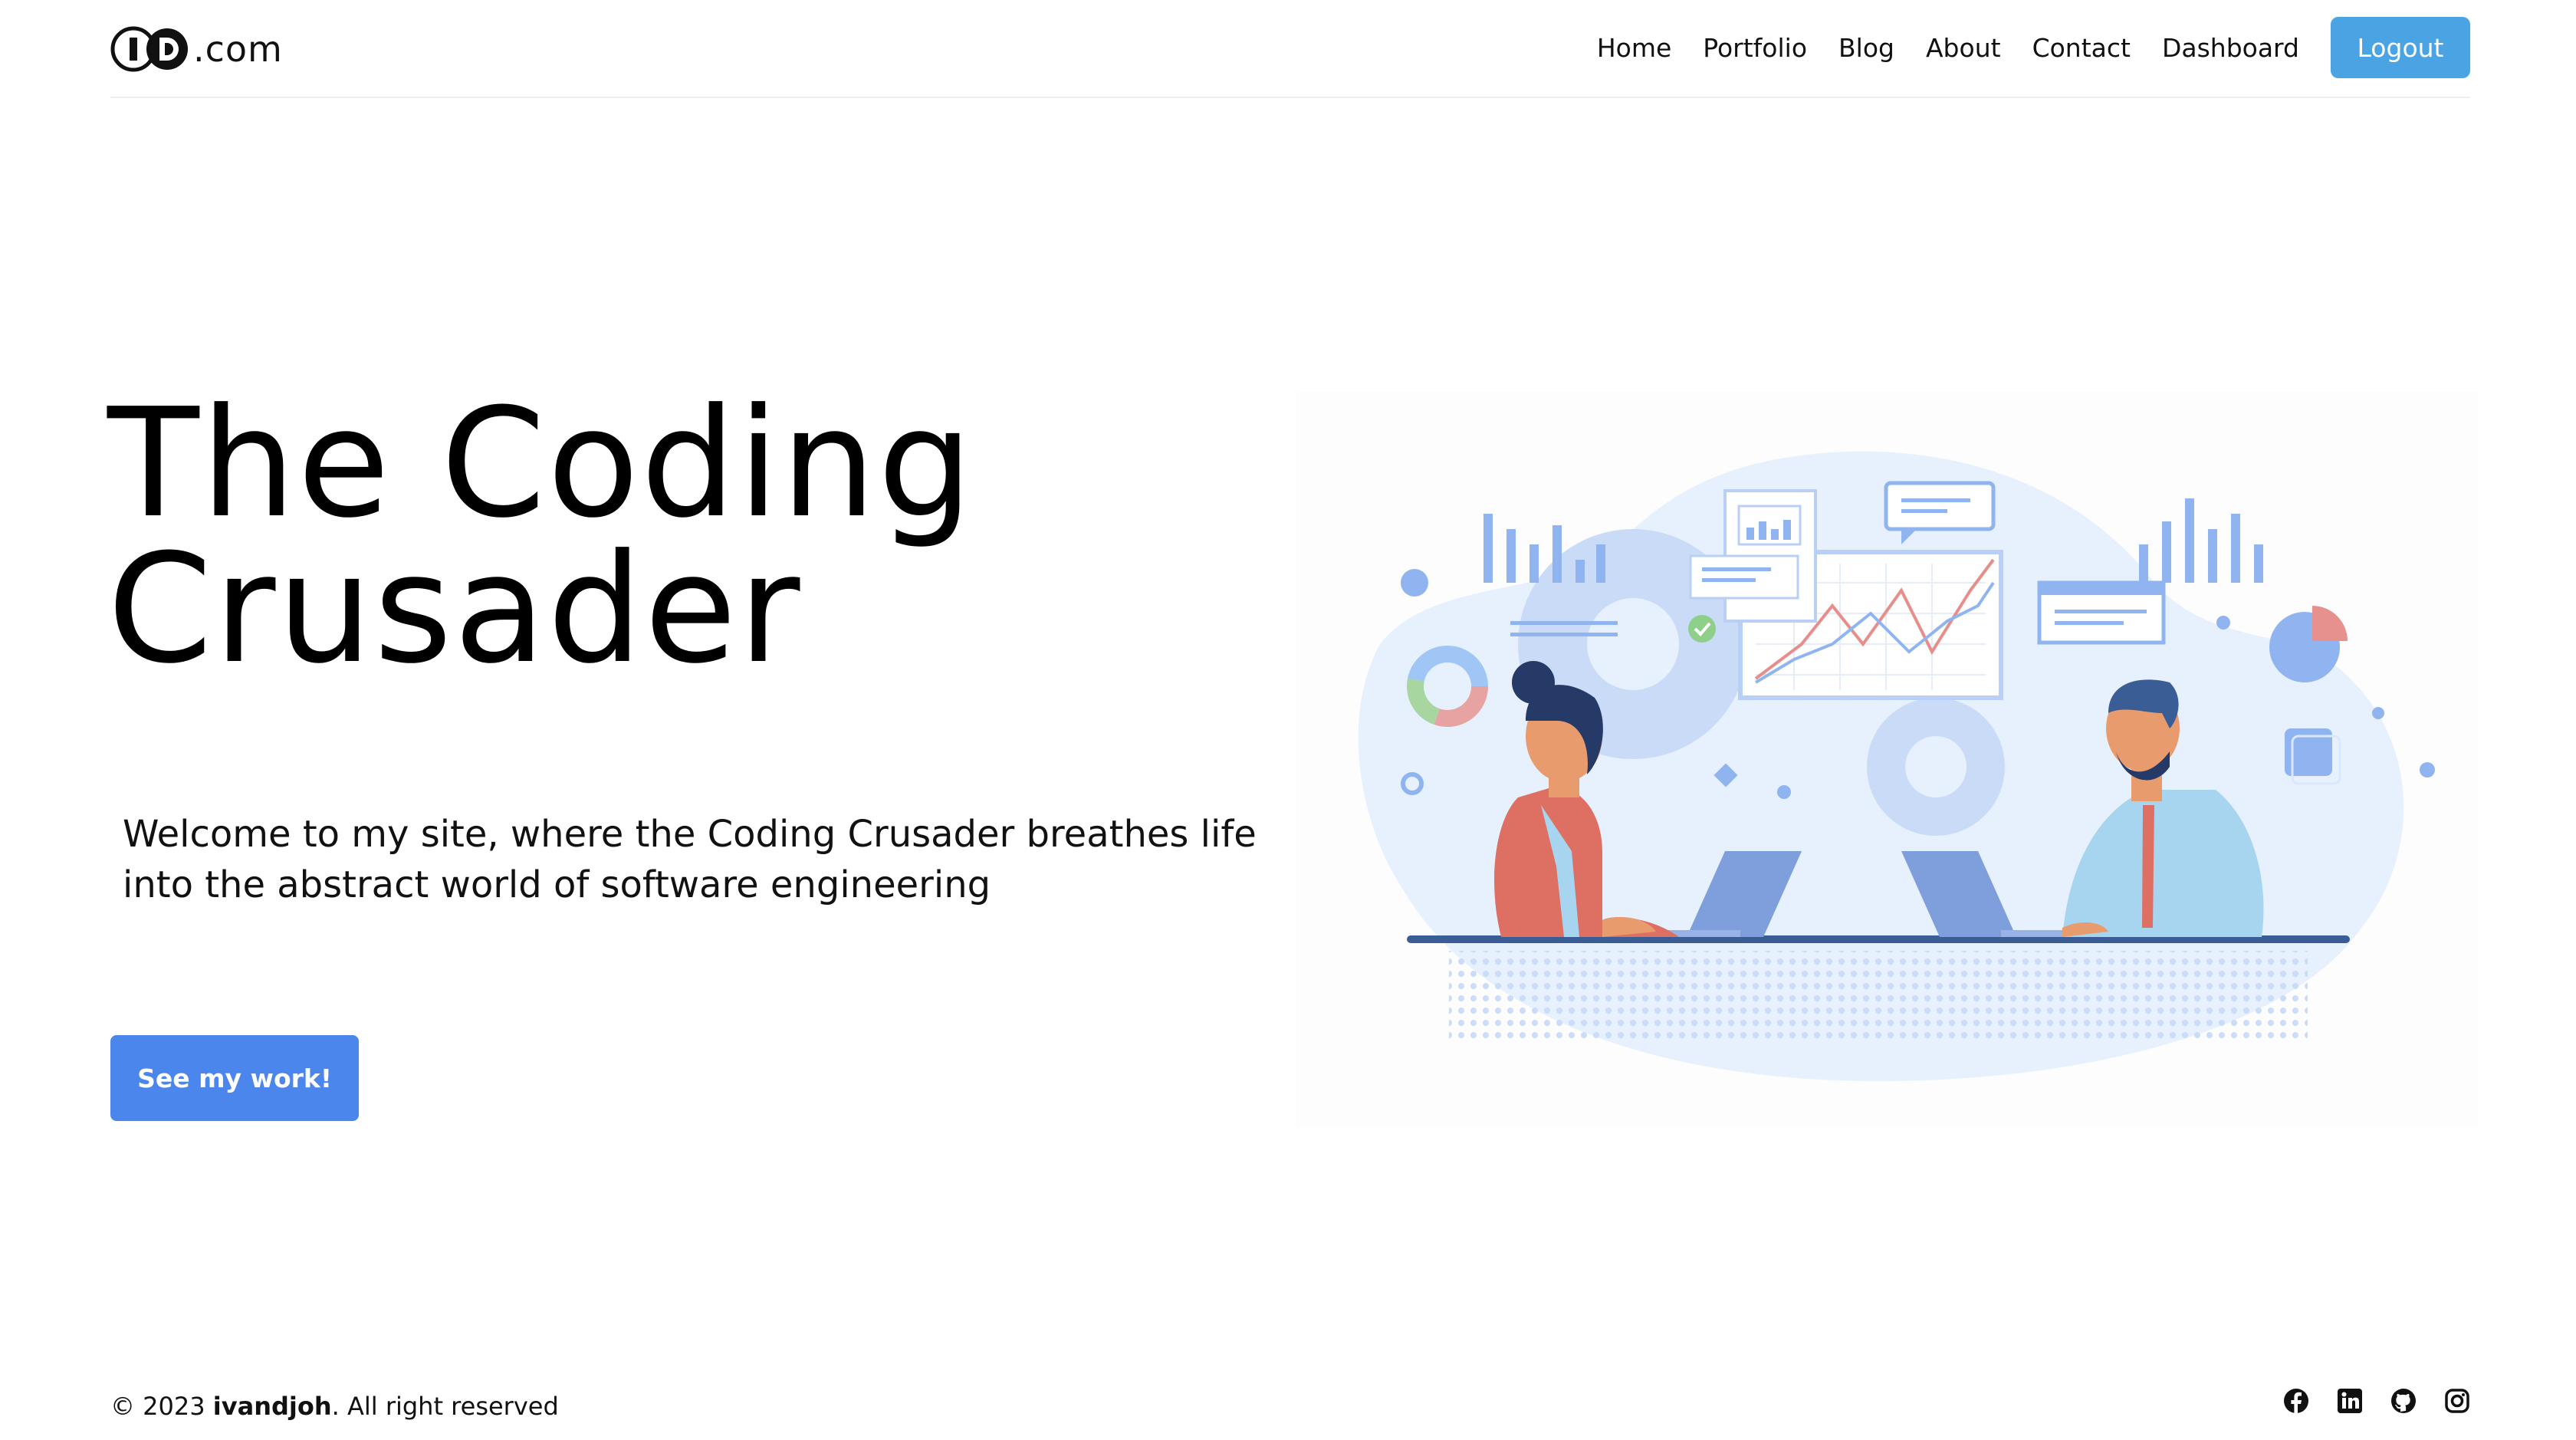 The image size is (2576, 1440). Describe the element at coordinates (1755, 48) in the screenshot. I see `nav-portfolio: Portfolio` at that location.